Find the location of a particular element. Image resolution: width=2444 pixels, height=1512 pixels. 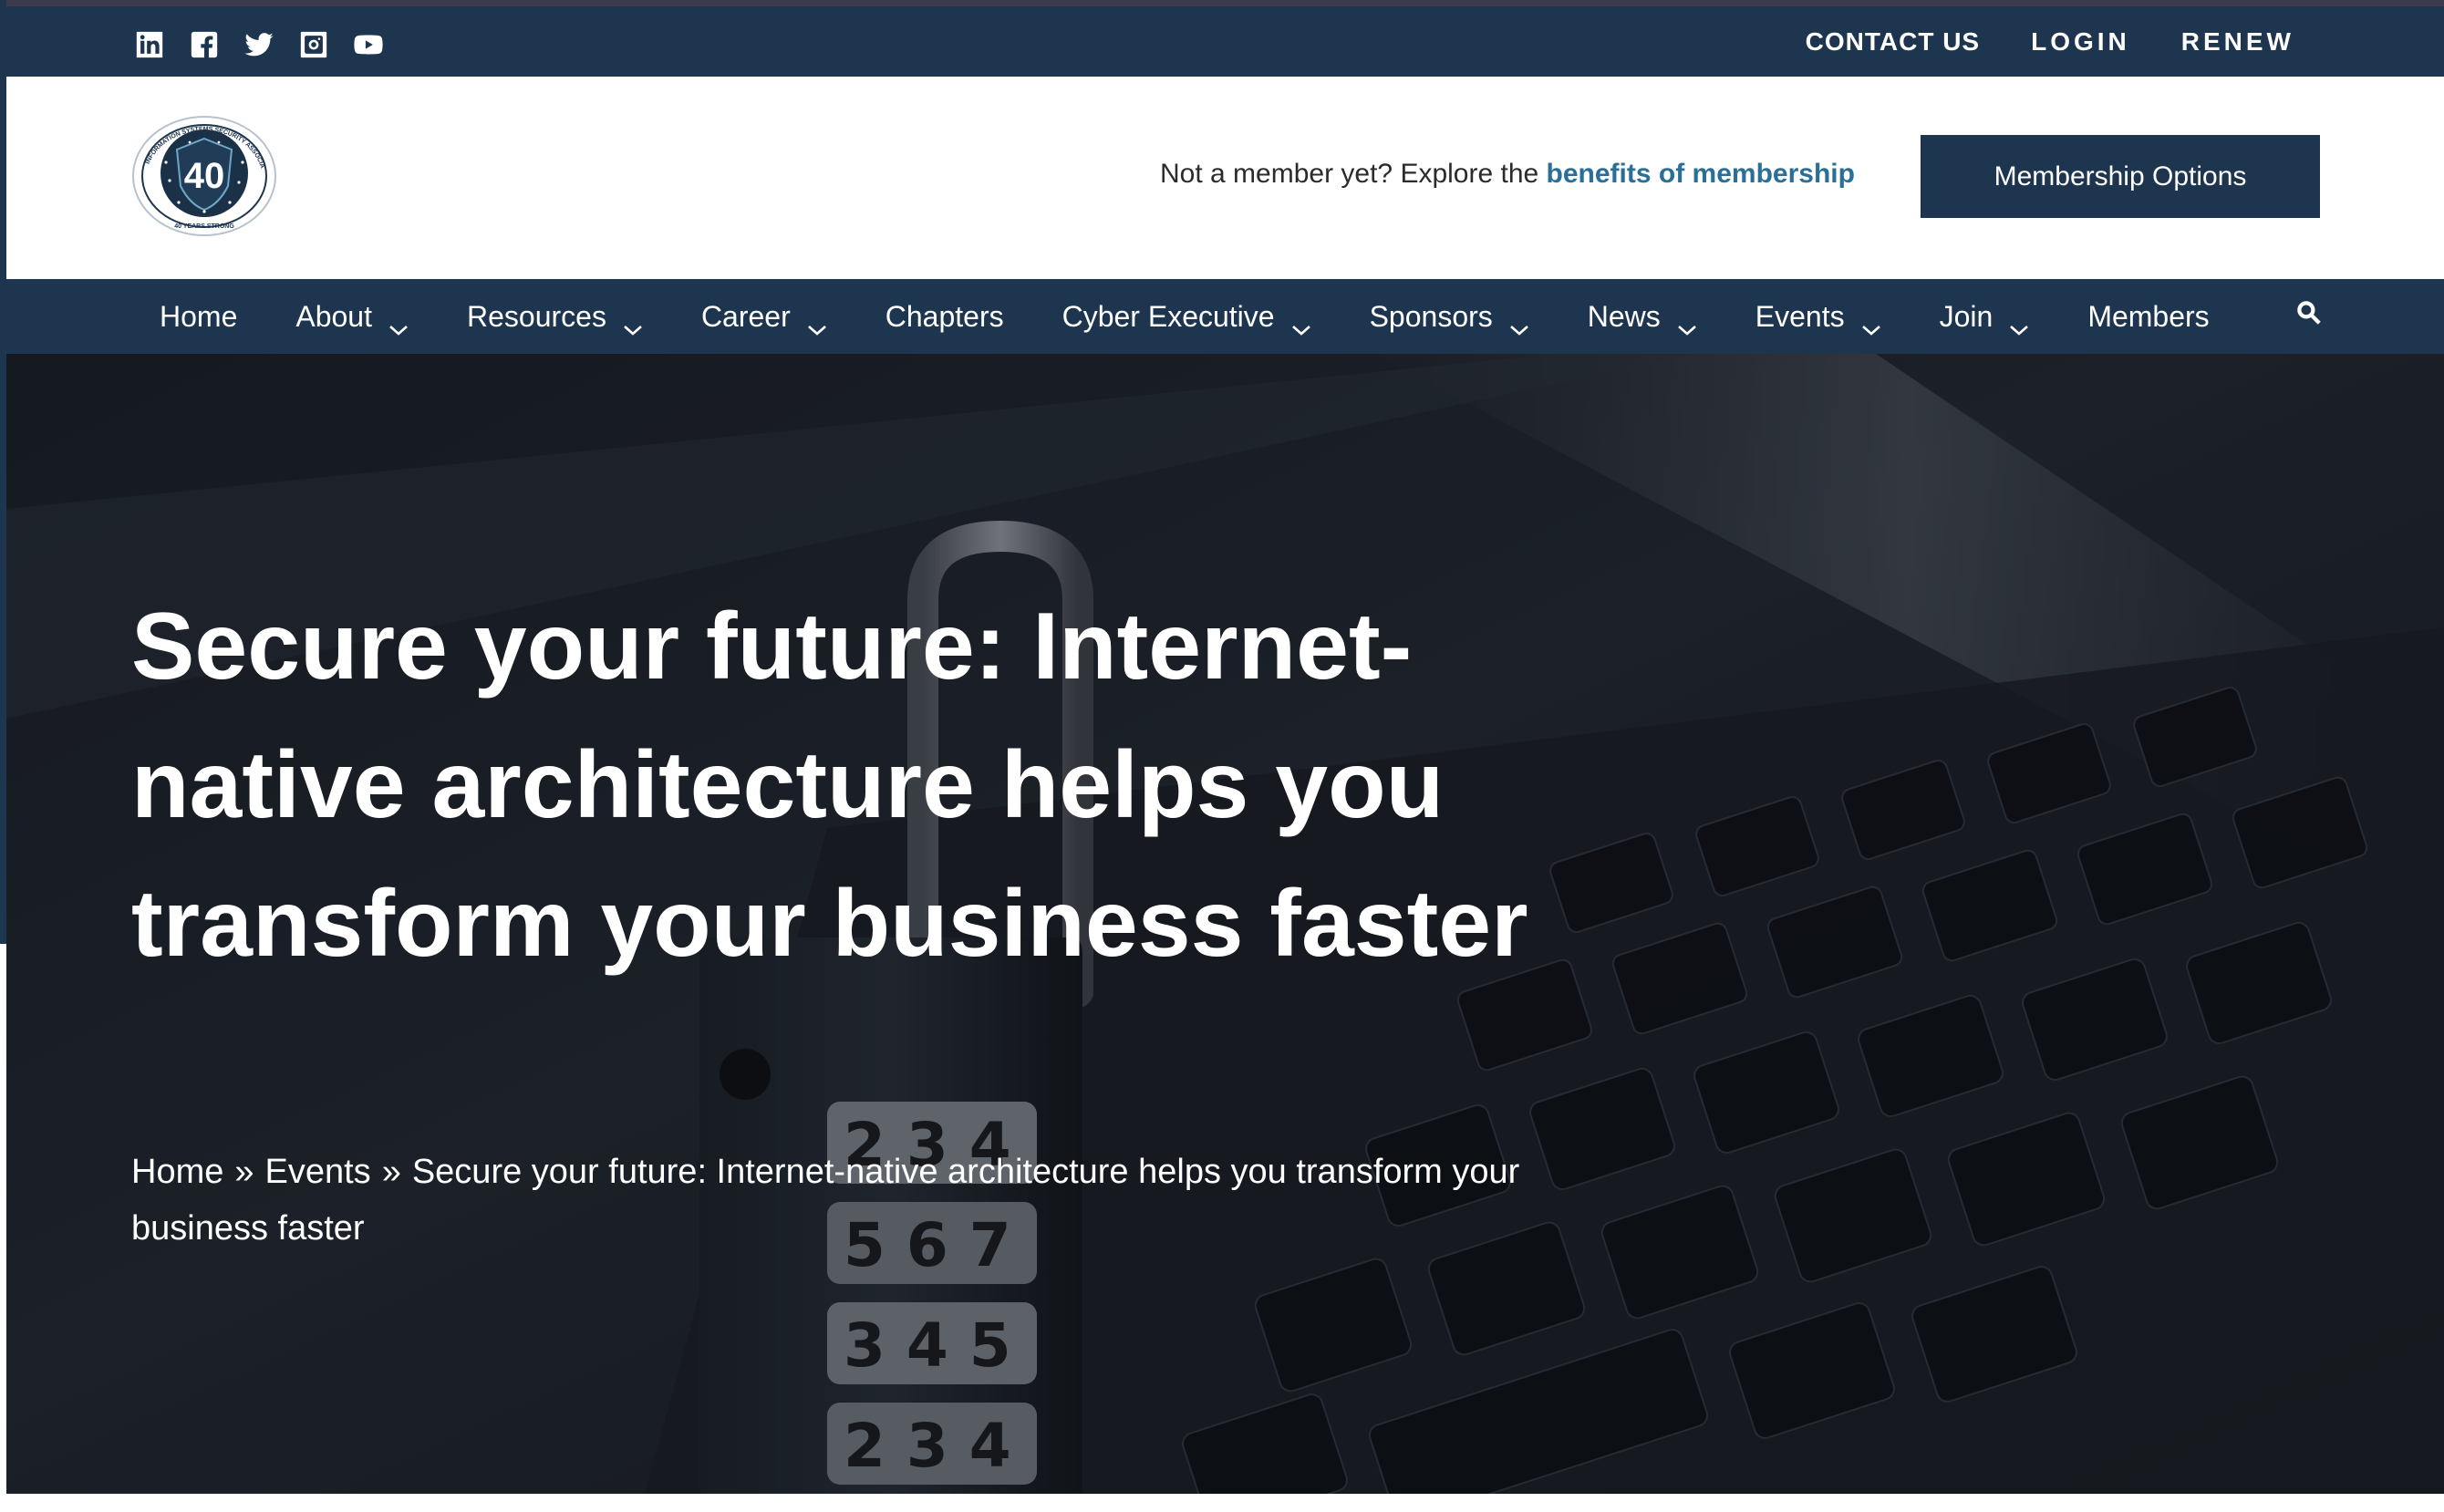

nav-item-career: Career is located at coordinates (763, 317).